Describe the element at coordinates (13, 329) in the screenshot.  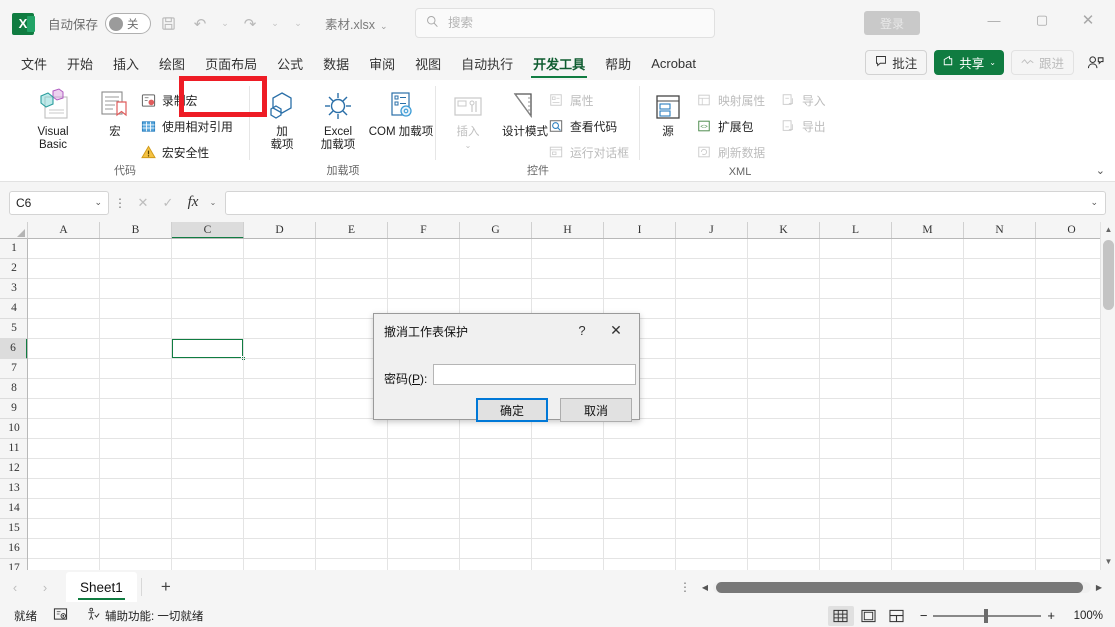
I see `row-header-5: 5` at that location.